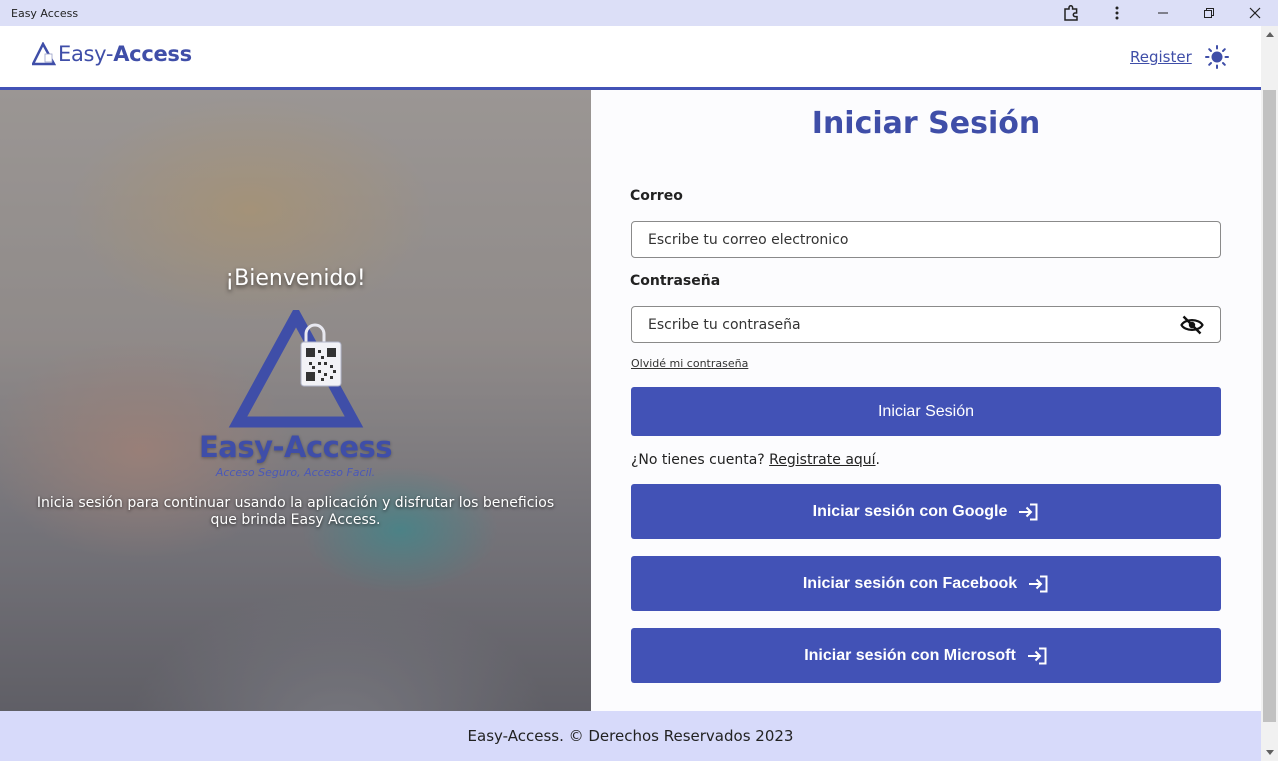 This screenshot has width=1278, height=761. Describe the element at coordinates (656, 196) in the screenshot. I see `email-label: Correo` at that location.